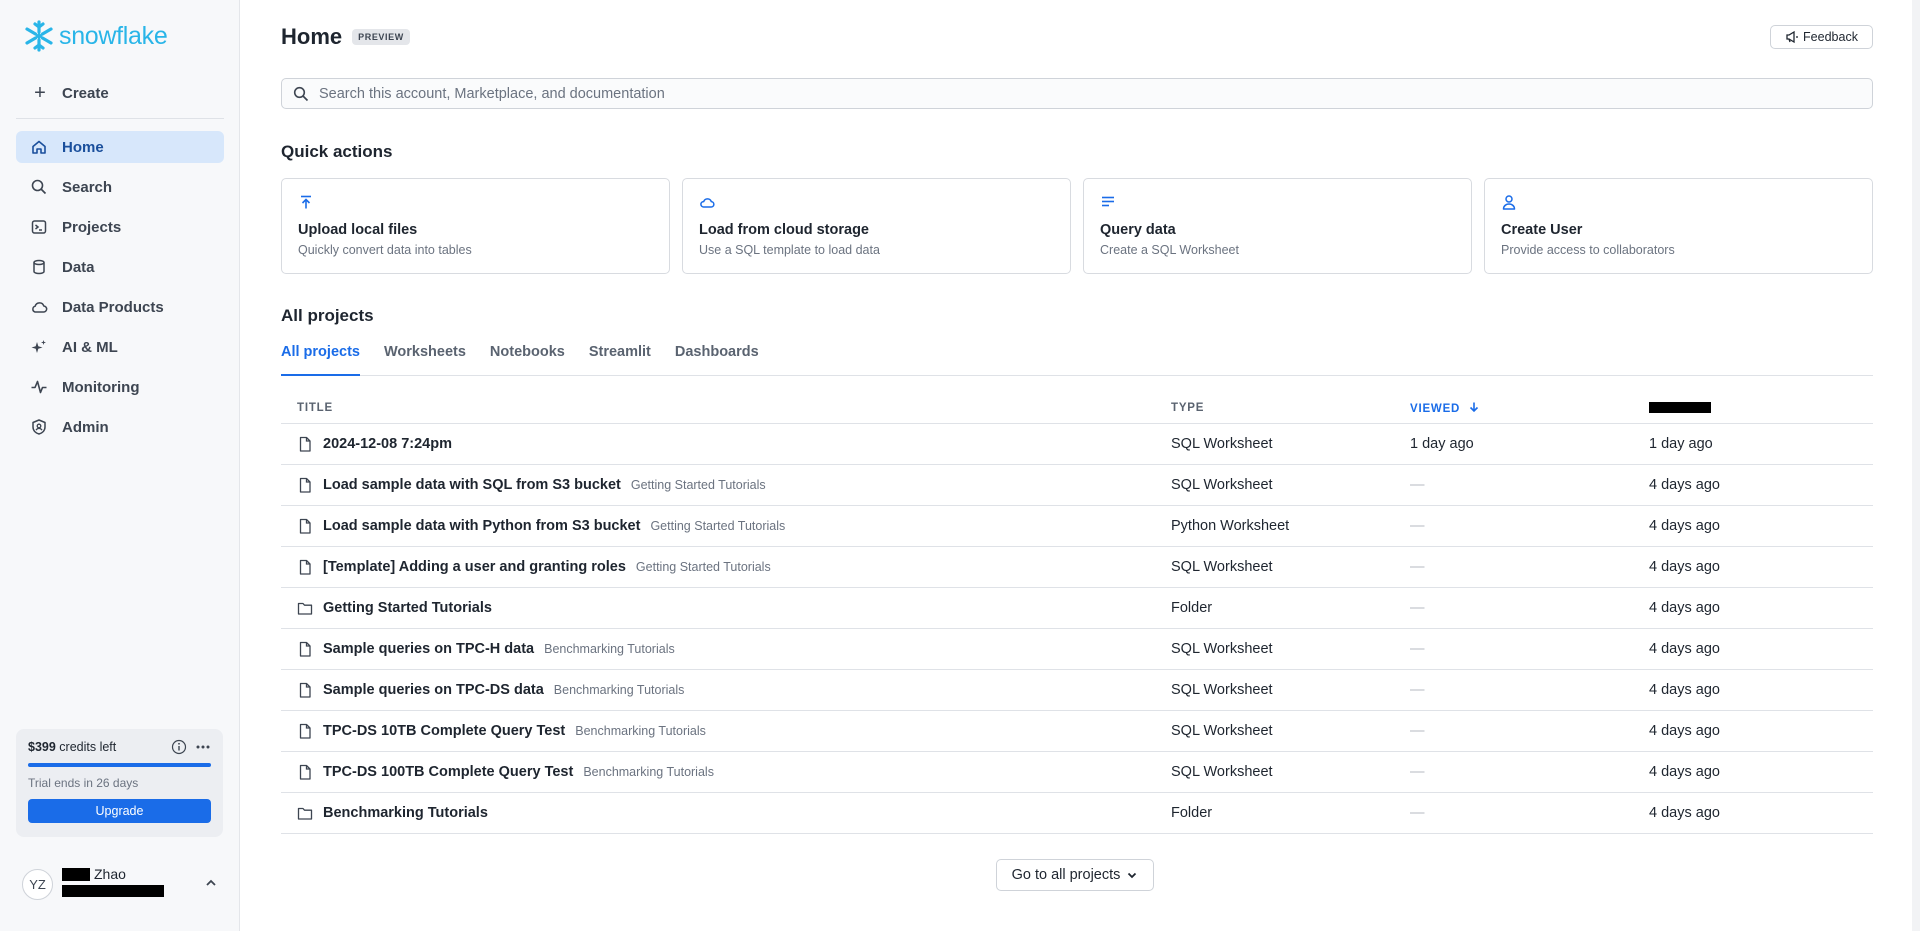 Image resolution: width=1920 pixels, height=931 pixels. Describe the element at coordinates (1513, 444) in the screenshot. I see `cell-viewed: 1 day ago` at that location.